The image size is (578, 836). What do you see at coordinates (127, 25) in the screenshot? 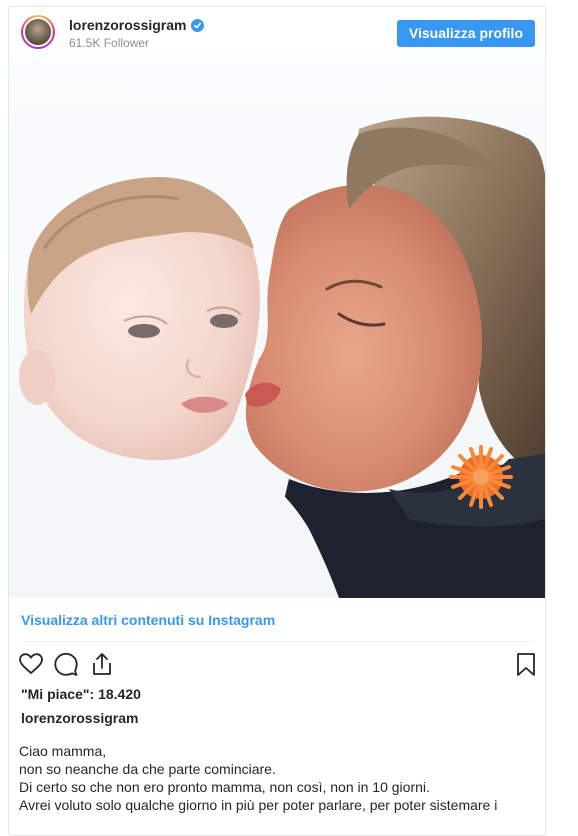
I see `username-link: lorenzorossigram` at bounding box center [127, 25].